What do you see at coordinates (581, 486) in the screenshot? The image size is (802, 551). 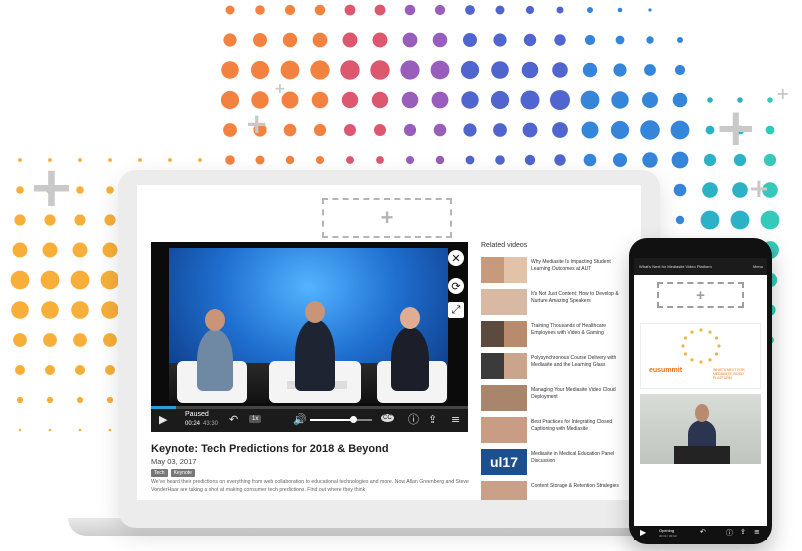 I see `related-title: Content Storage & Retention Strategies` at bounding box center [581, 486].